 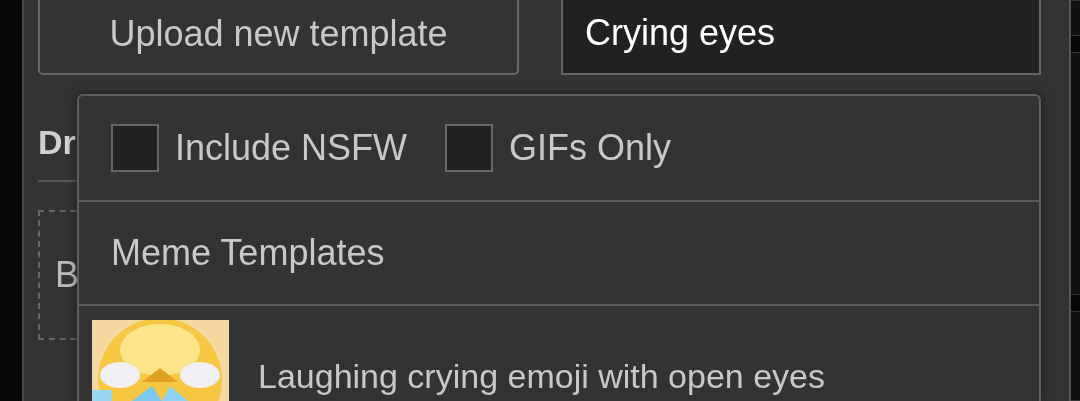 What do you see at coordinates (801, 37) in the screenshot?
I see `search-field: Crying eyes` at bounding box center [801, 37].